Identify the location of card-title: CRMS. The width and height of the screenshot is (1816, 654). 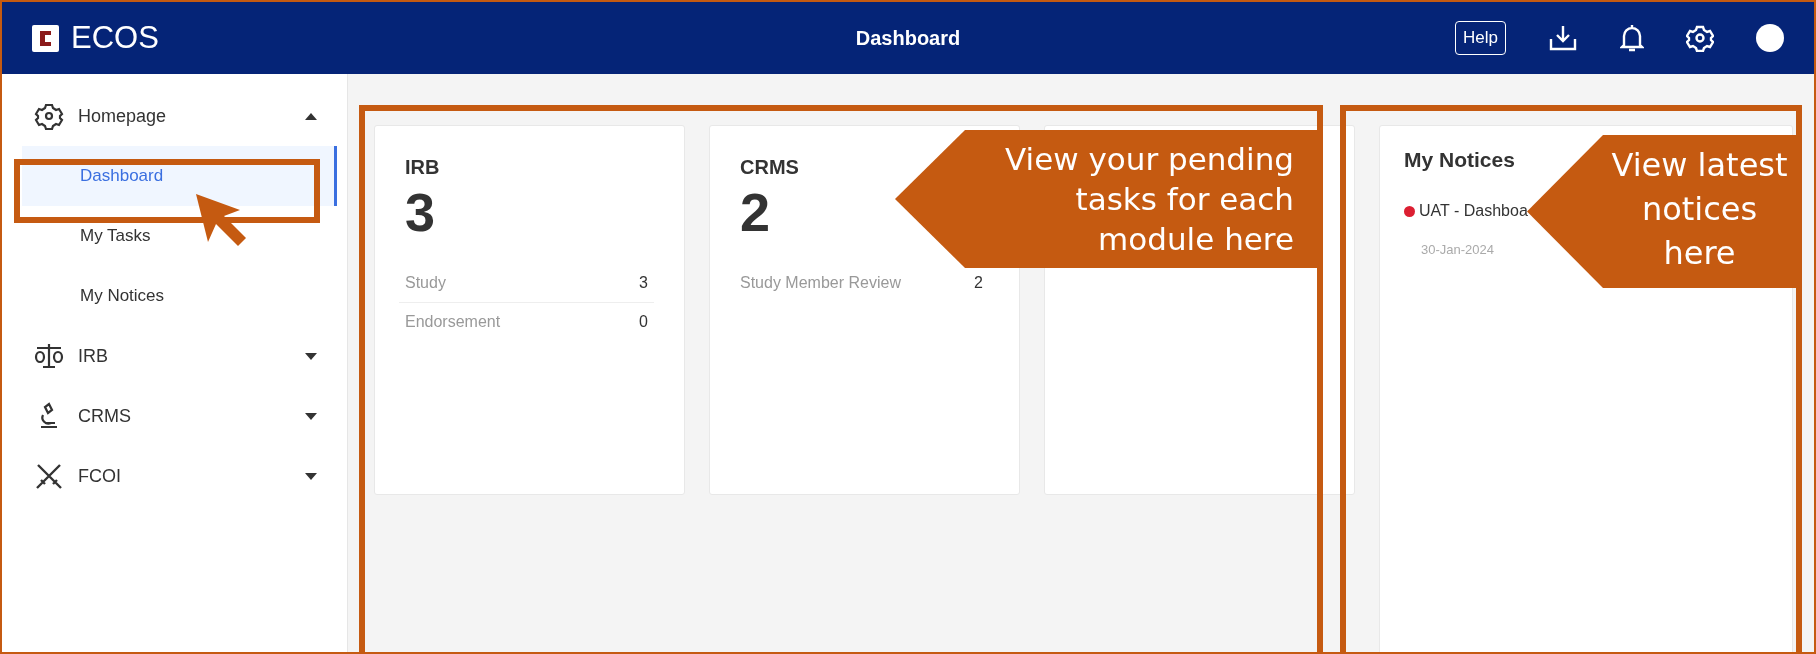
(770, 167).